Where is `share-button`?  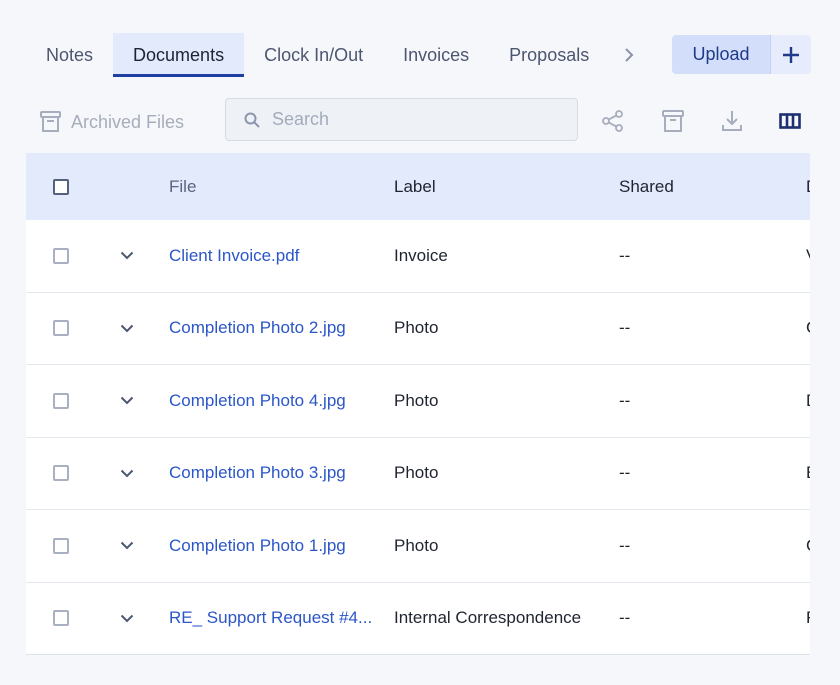
share-button is located at coordinates (613, 121).